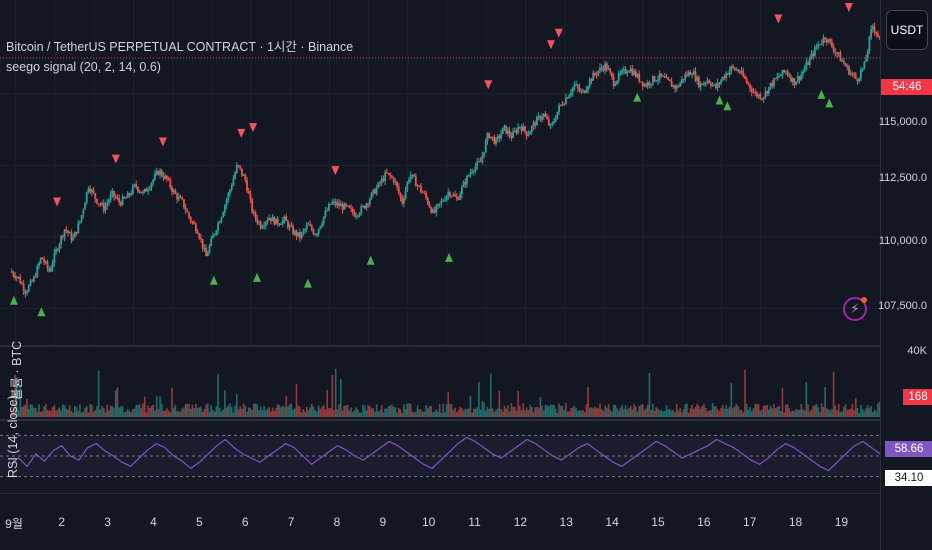  Describe the element at coordinates (83, 67) in the screenshot. I see `indicator-title: seego signal (20, 2, 14, 0.6)` at that location.